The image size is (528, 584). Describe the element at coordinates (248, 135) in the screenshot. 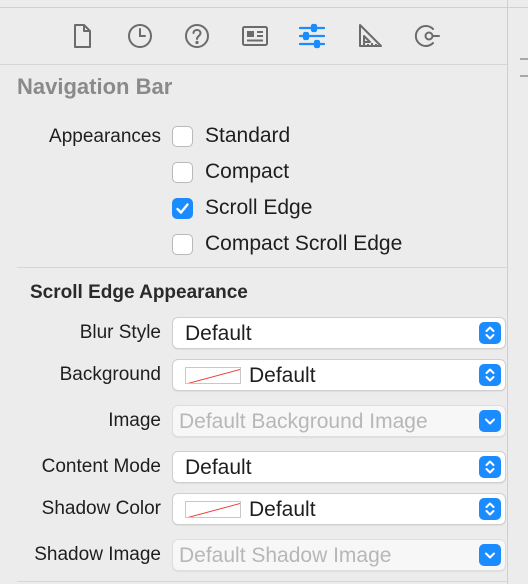

I see `checkbox-label: Standard` at that location.